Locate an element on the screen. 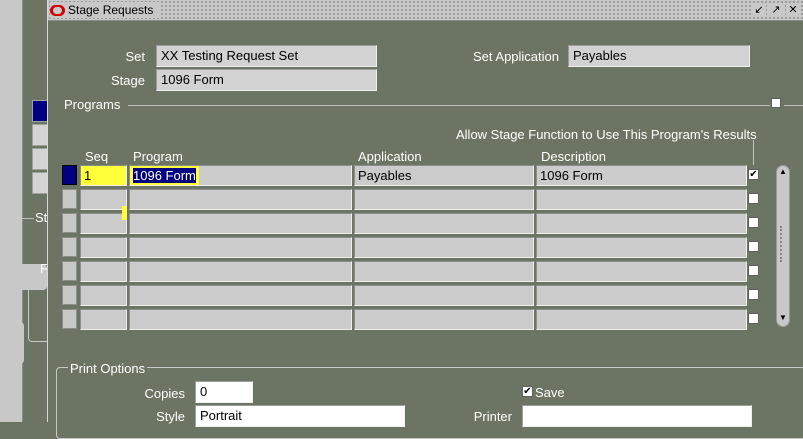  title-label-wrap: Stage Requests is located at coordinates (105, 10).